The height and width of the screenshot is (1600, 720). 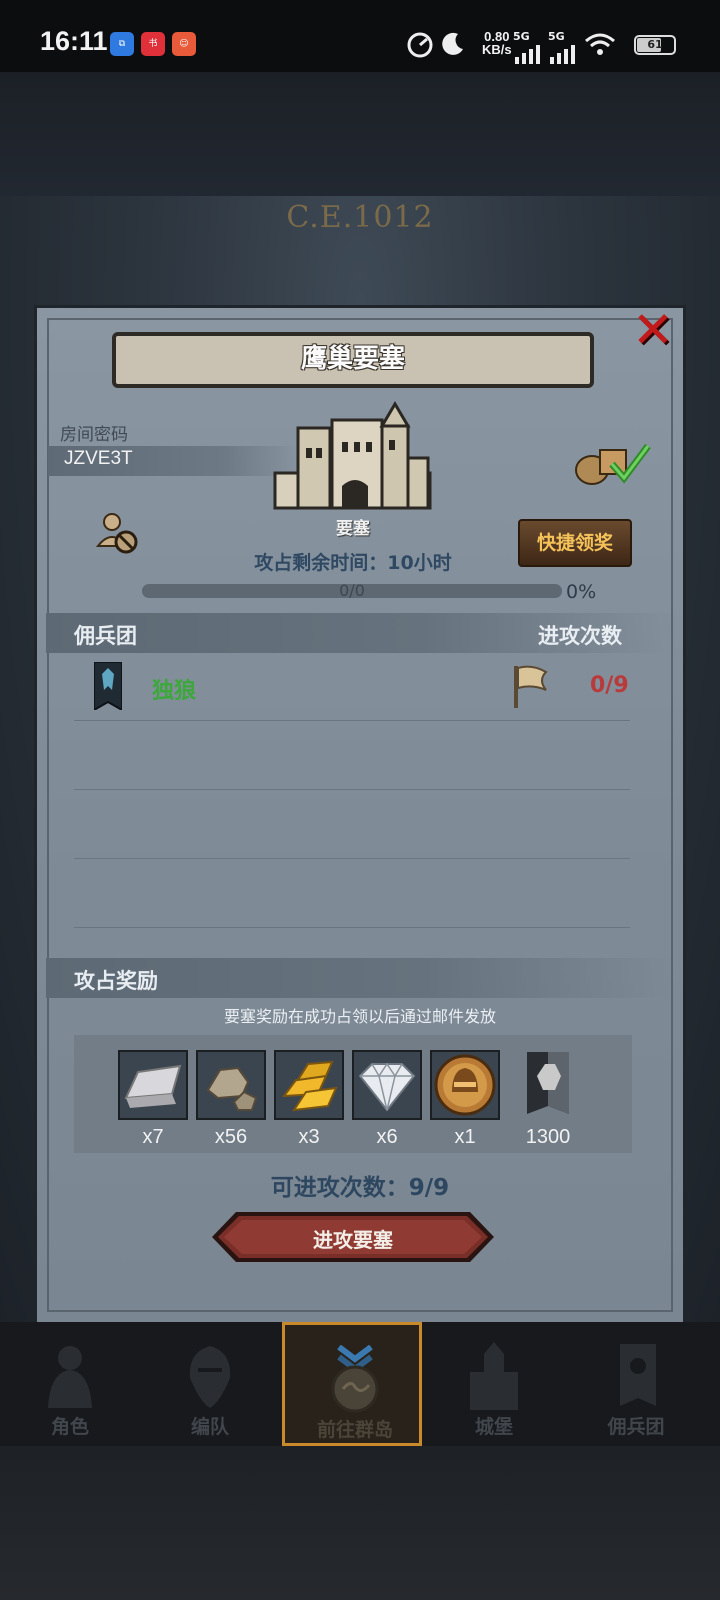 I want to click on reward-item: x1, so click(x=465, y=1099).